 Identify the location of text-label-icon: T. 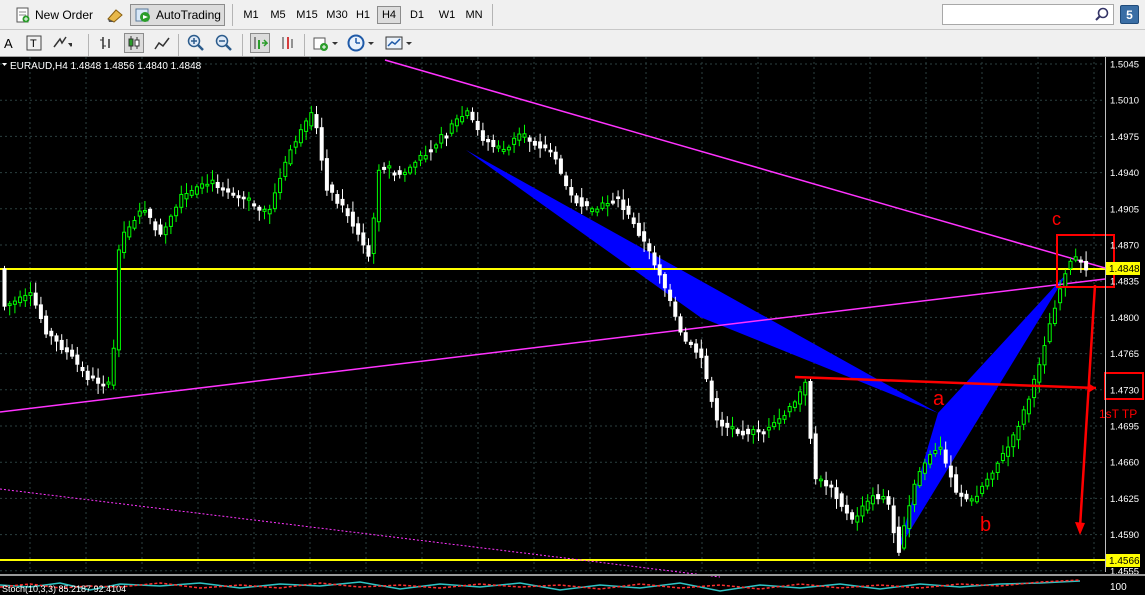
(34, 43).